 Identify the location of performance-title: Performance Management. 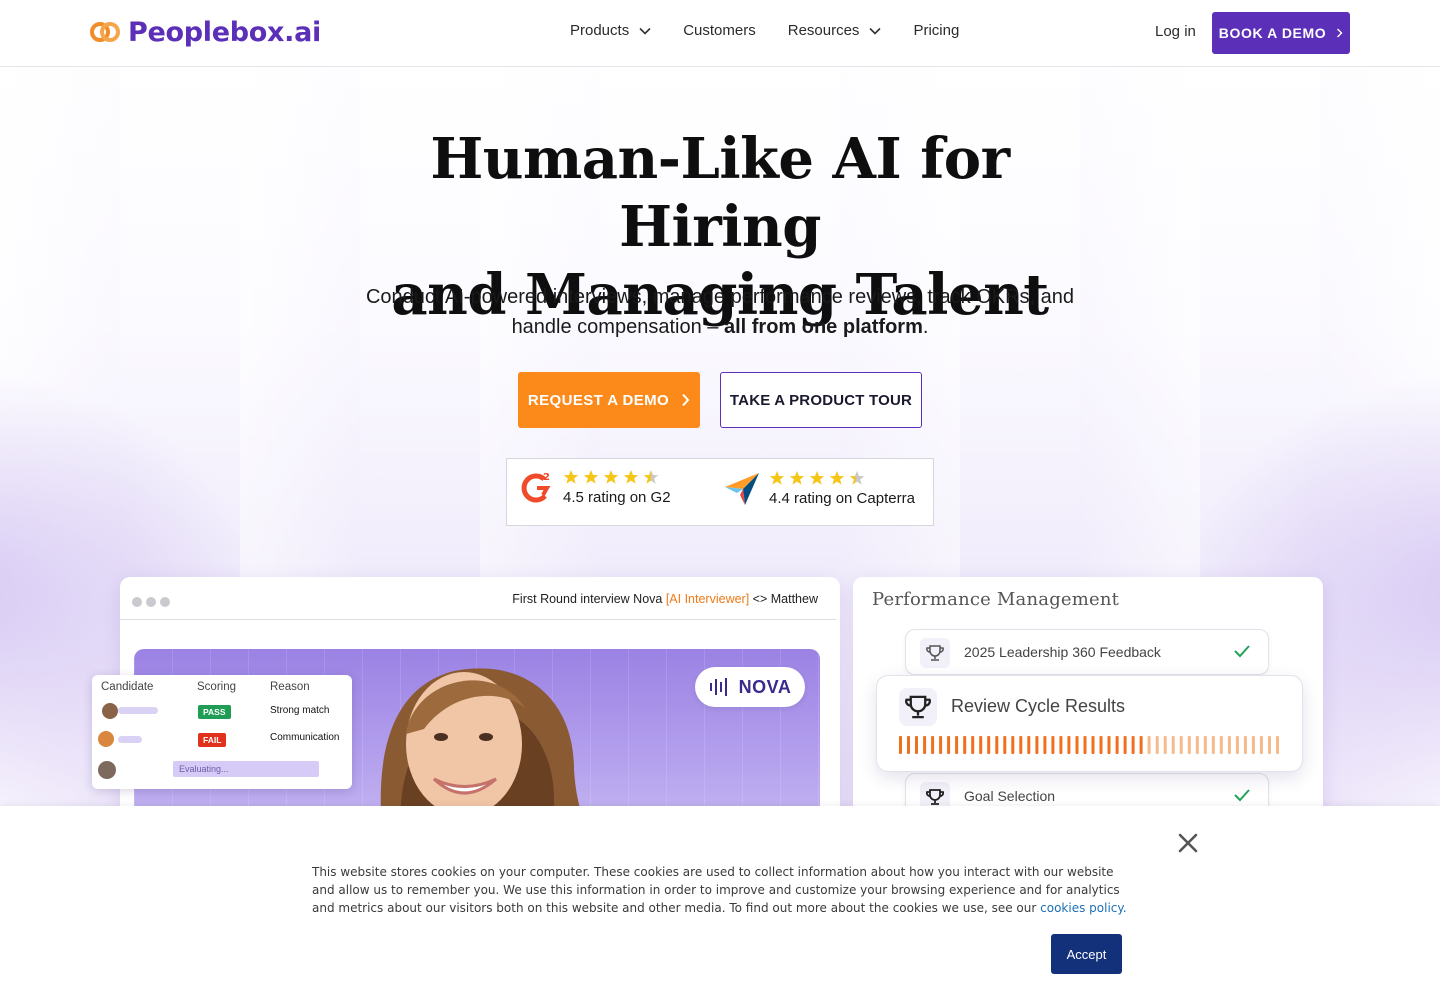
(996, 599).